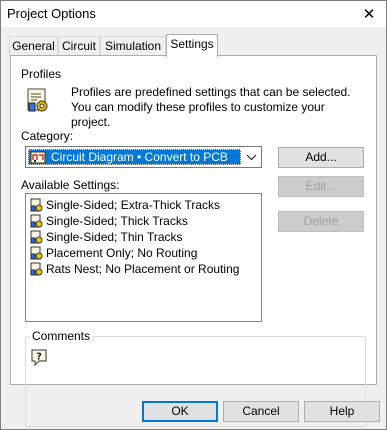  What do you see at coordinates (342, 411) in the screenshot?
I see `help-button: Help` at bounding box center [342, 411].